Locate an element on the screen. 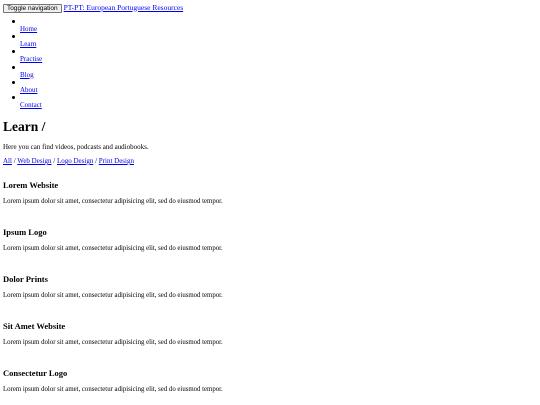 This screenshot has height=405, width=540. project-title: Sit Amet Website is located at coordinates (34, 326).